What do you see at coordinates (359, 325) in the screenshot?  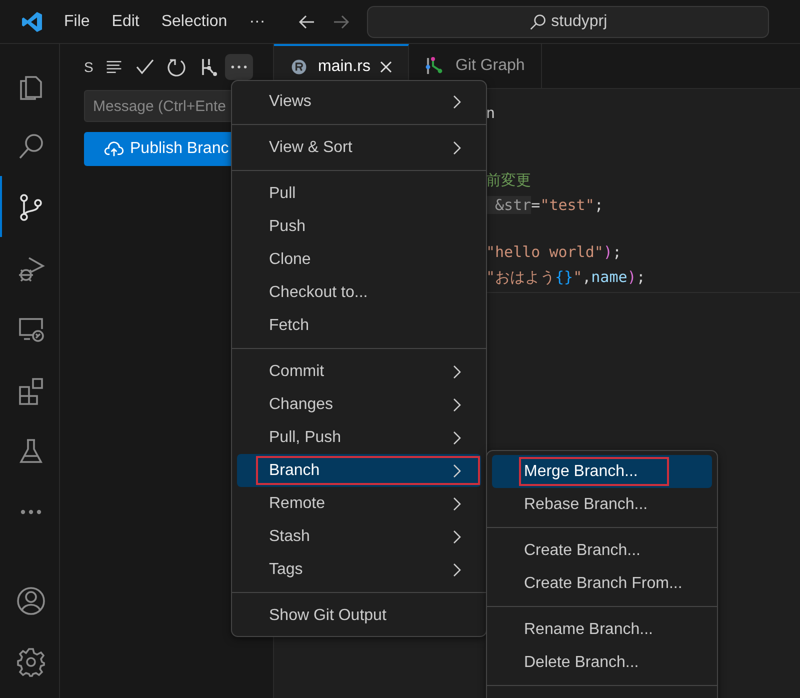 I see `menu-item: Fetch` at bounding box center [359, 325].